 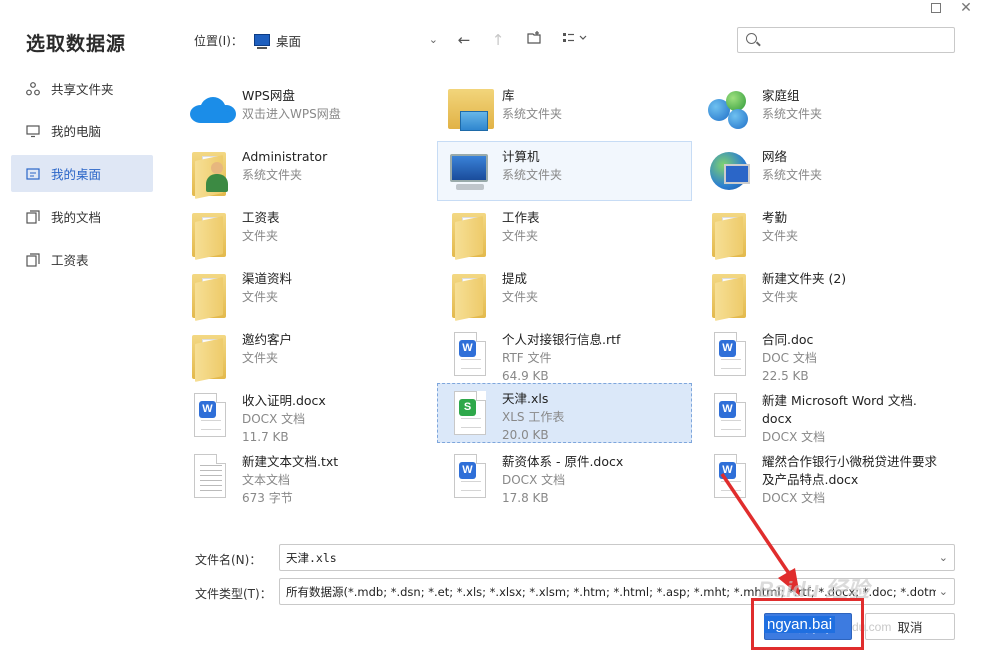 What do you see at coordinates (561, 339) in the screenshot?
I see `file-name: 个人对接银行信息.rtf` at bounding box center [561, 339].